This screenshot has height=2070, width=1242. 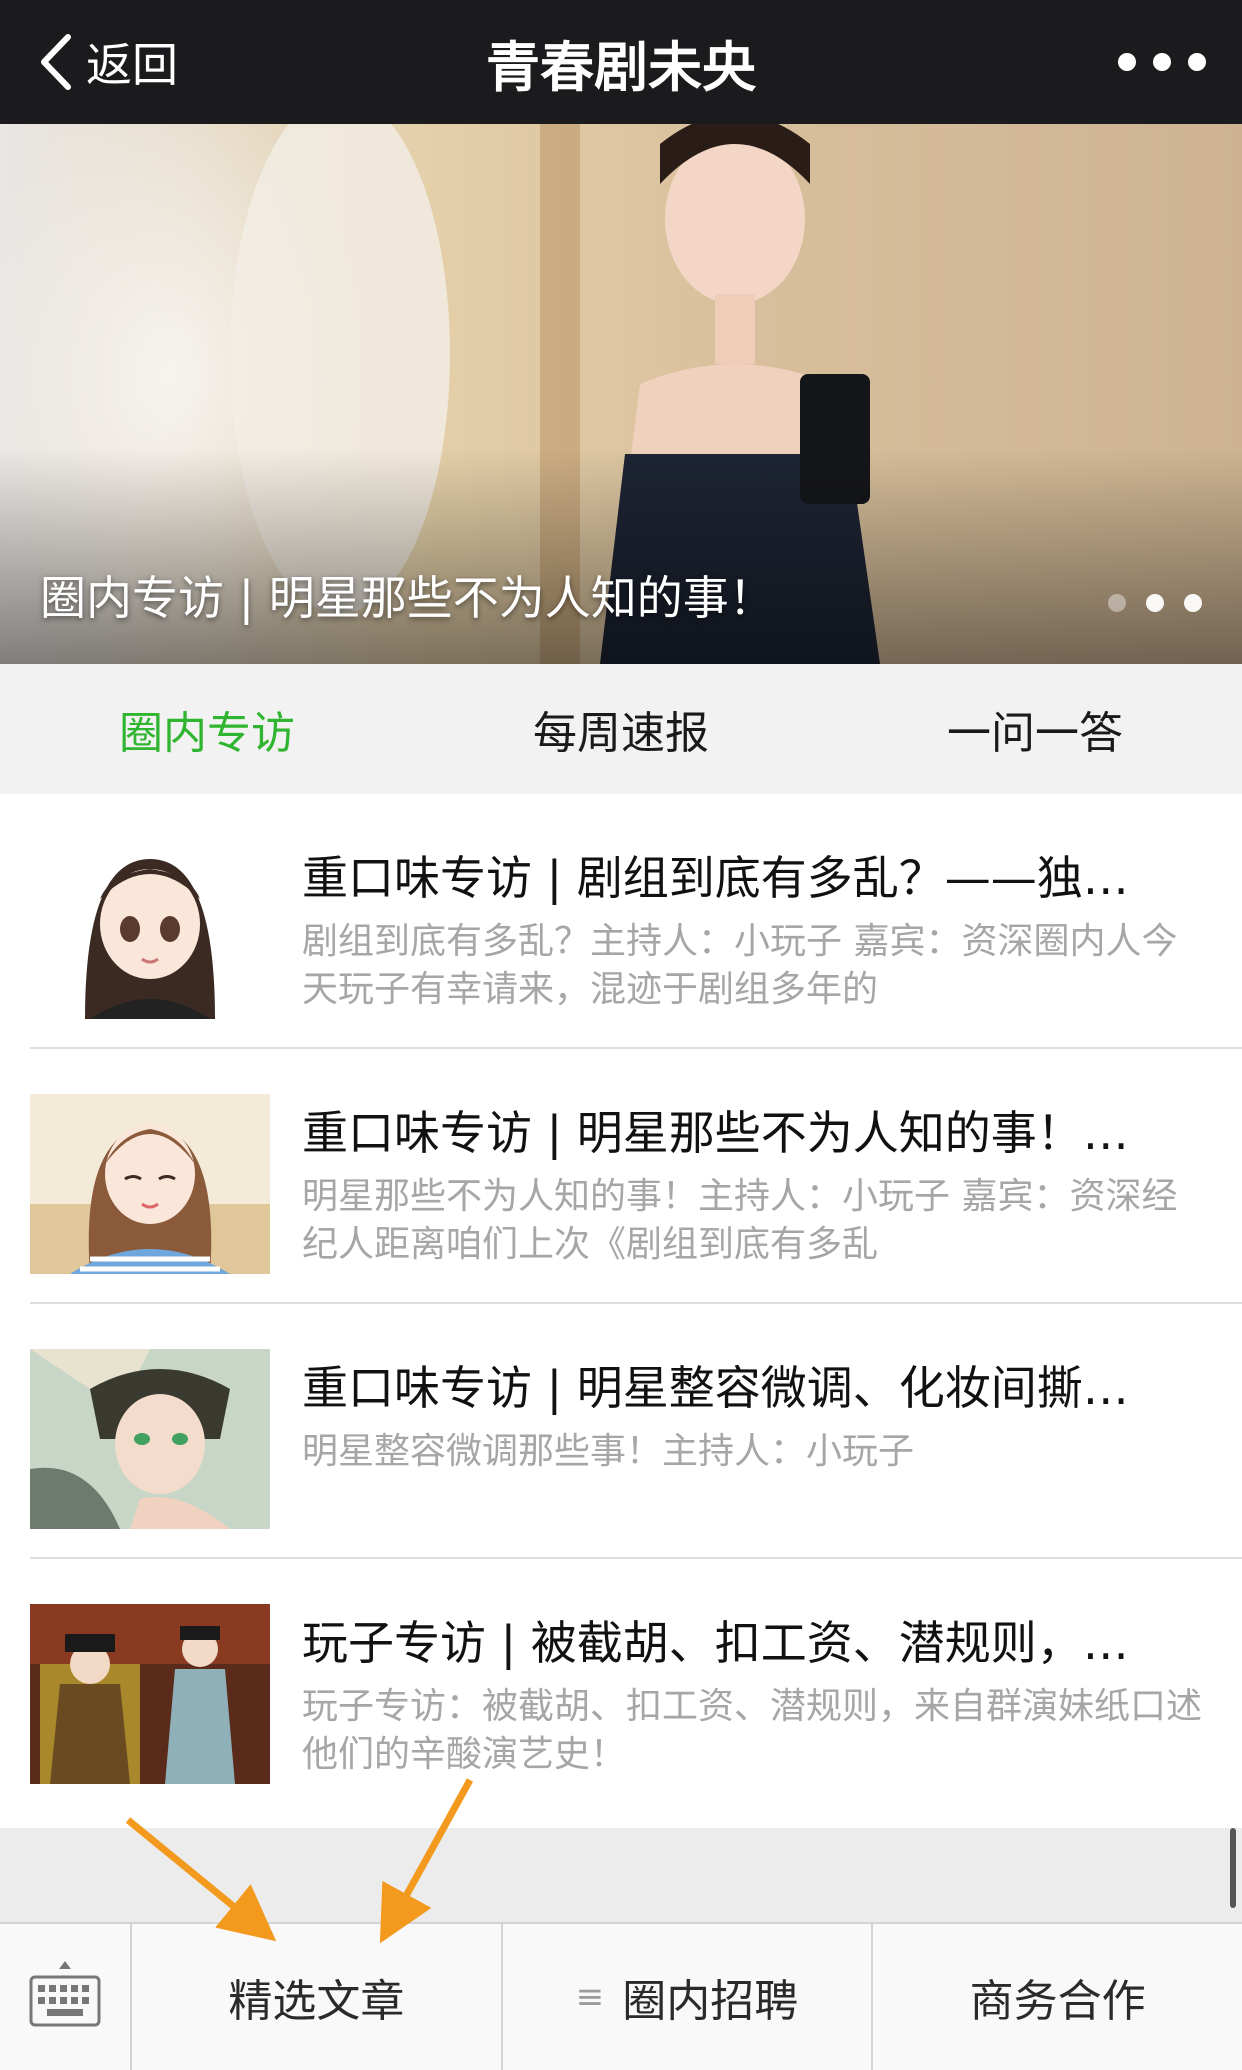 I want to click on menu-business-cooperation: 商务合作, so click(x=1057, y=1997).